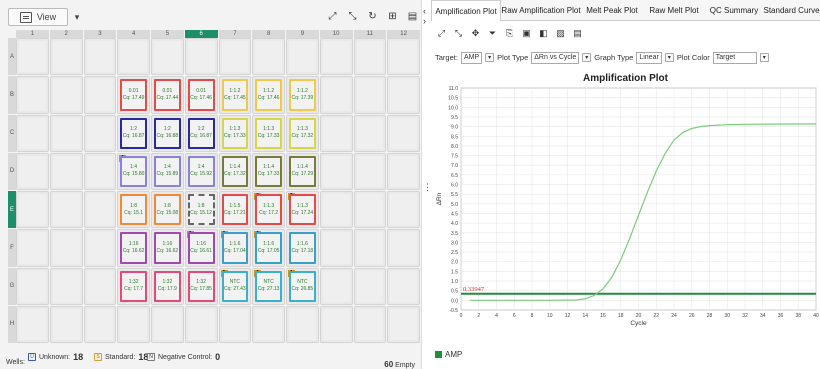 This screenshot has width=820, height=369. What do you see at coordinates (12, 324) in the screenshot?
I see `row-header-H: H` at bounding box center [12, 324].